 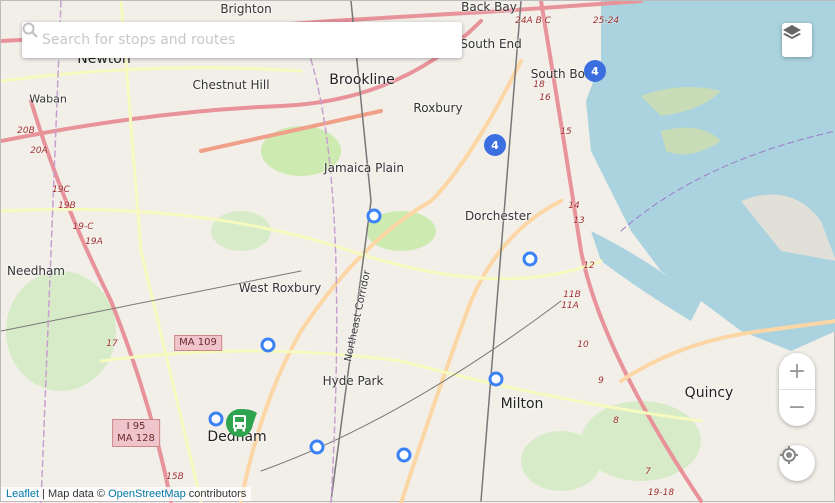 What do you see at coordinates (26, 131) in the screenshot?
I see `exit-number: 20B` at bounding box center [26, 131].